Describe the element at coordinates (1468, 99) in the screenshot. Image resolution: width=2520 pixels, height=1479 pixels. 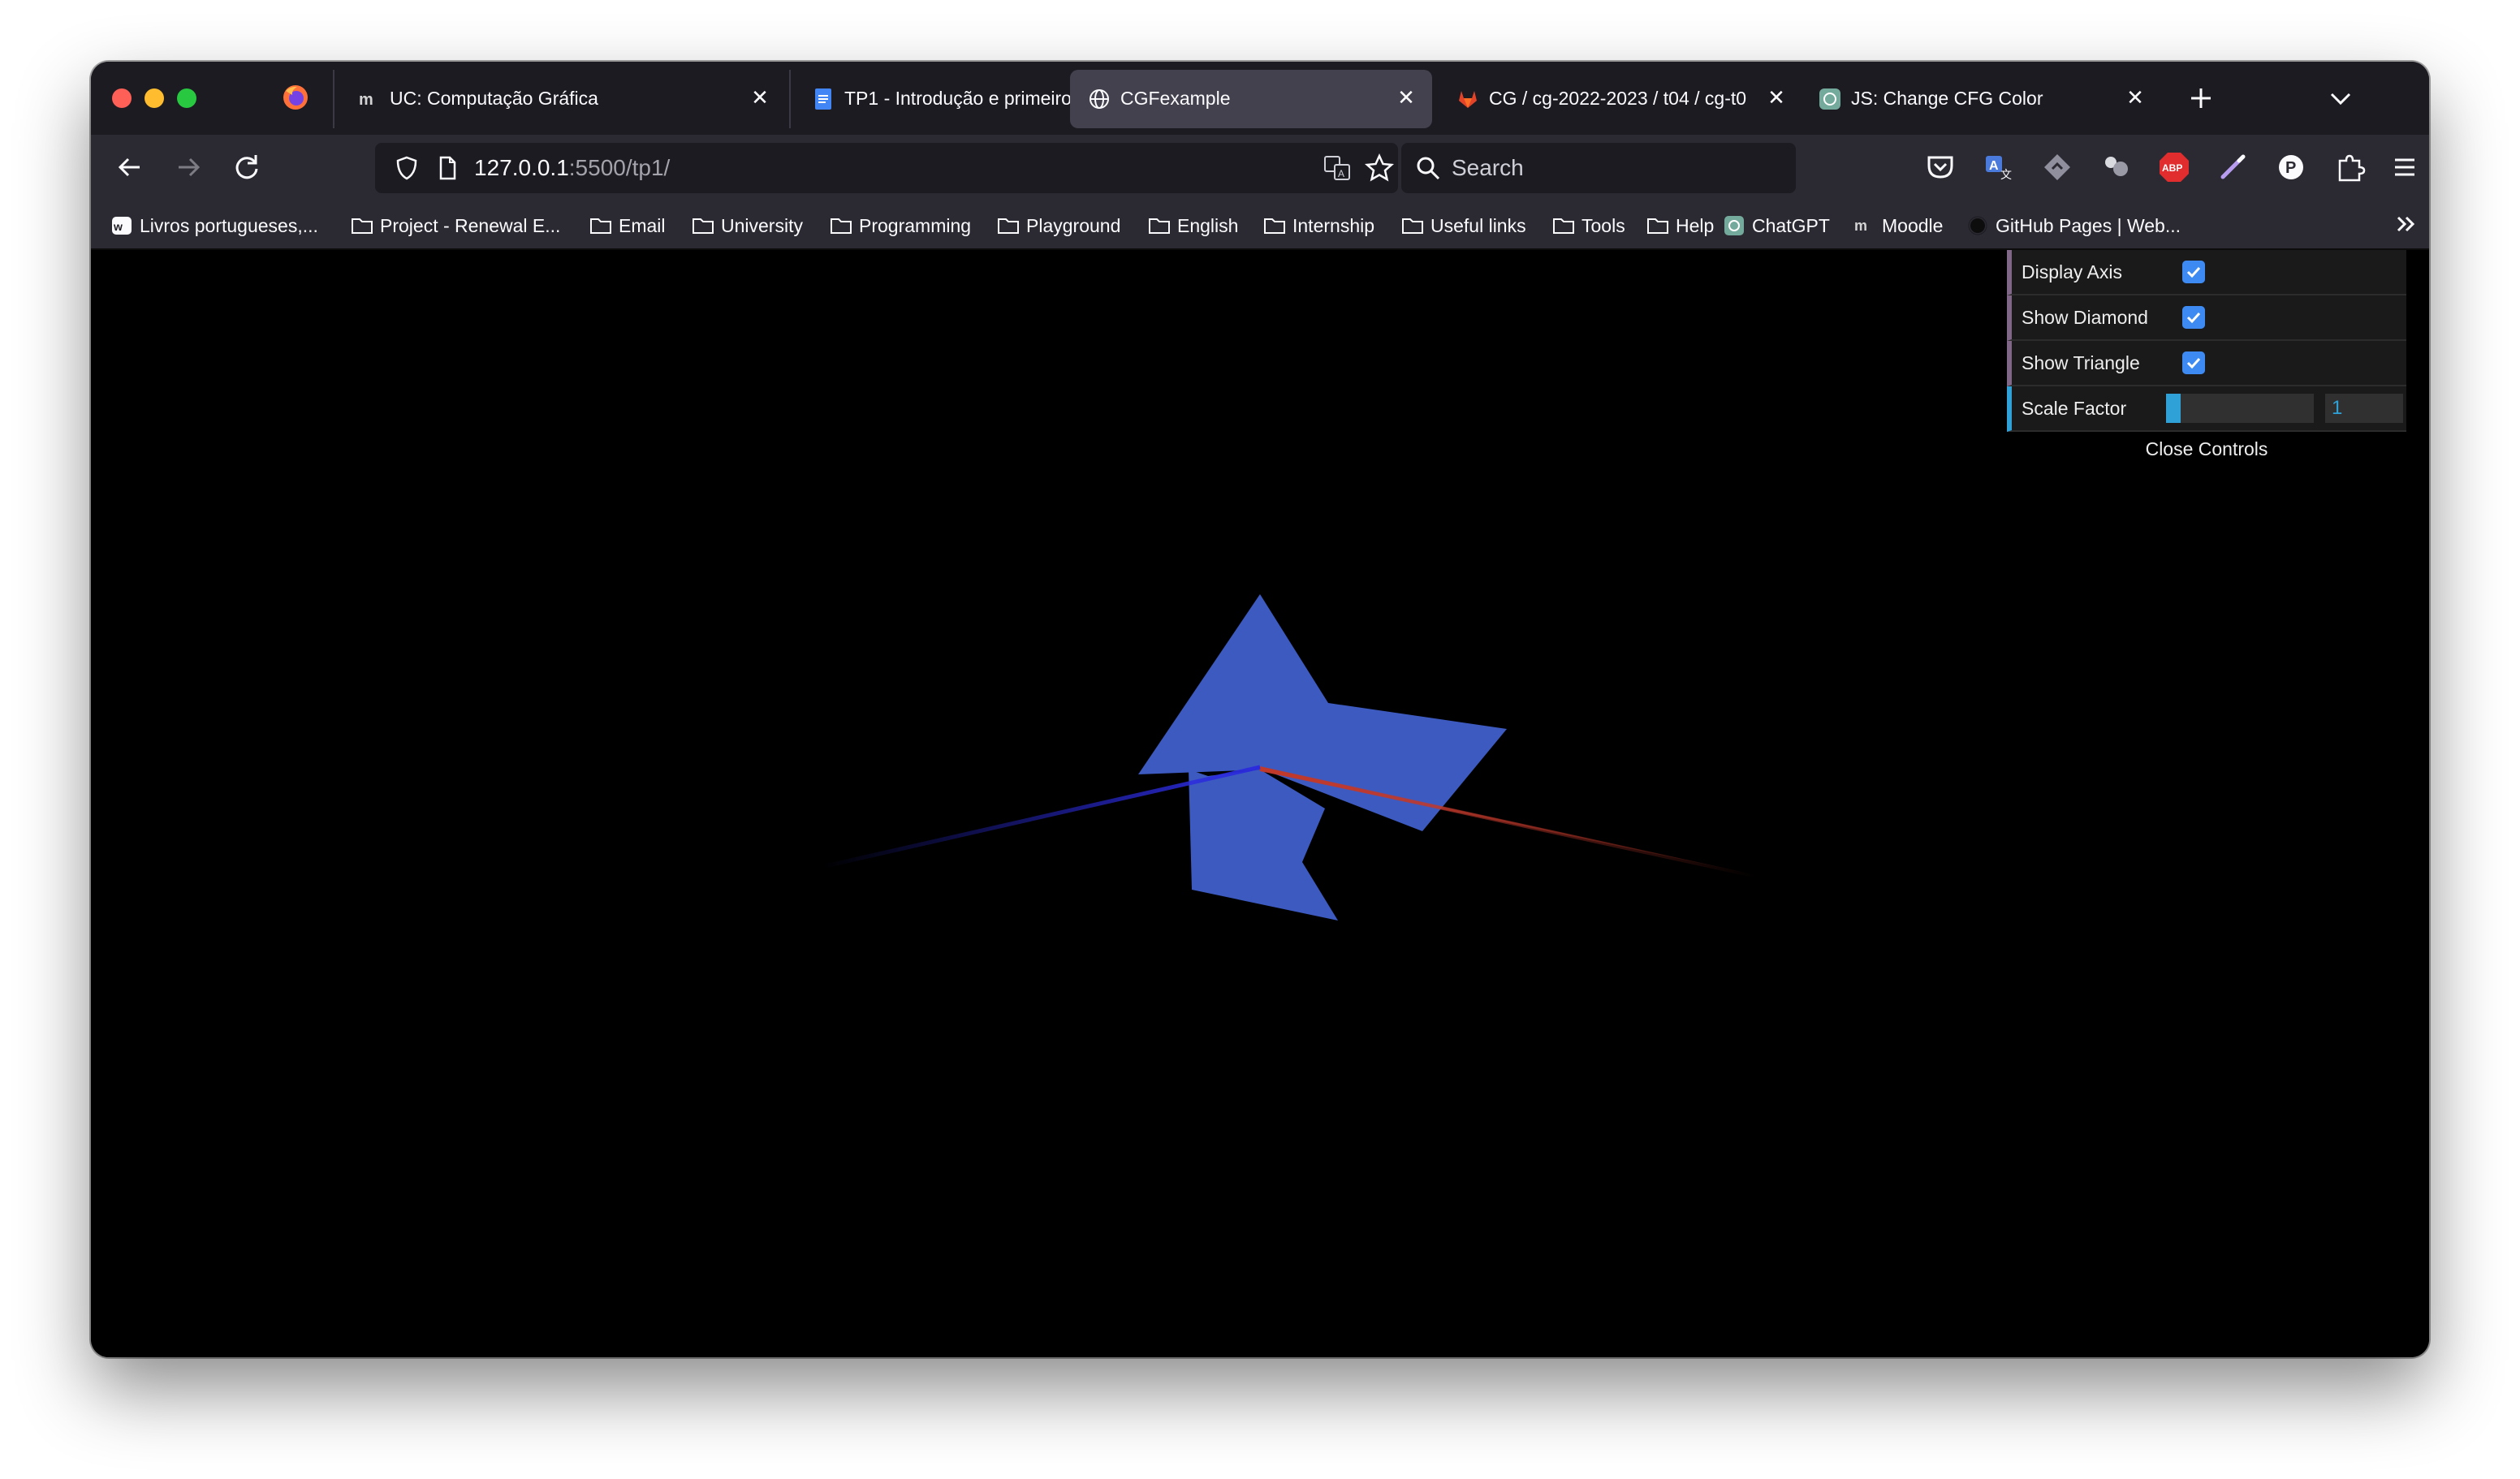
I see `gitlab-icon` at that location.